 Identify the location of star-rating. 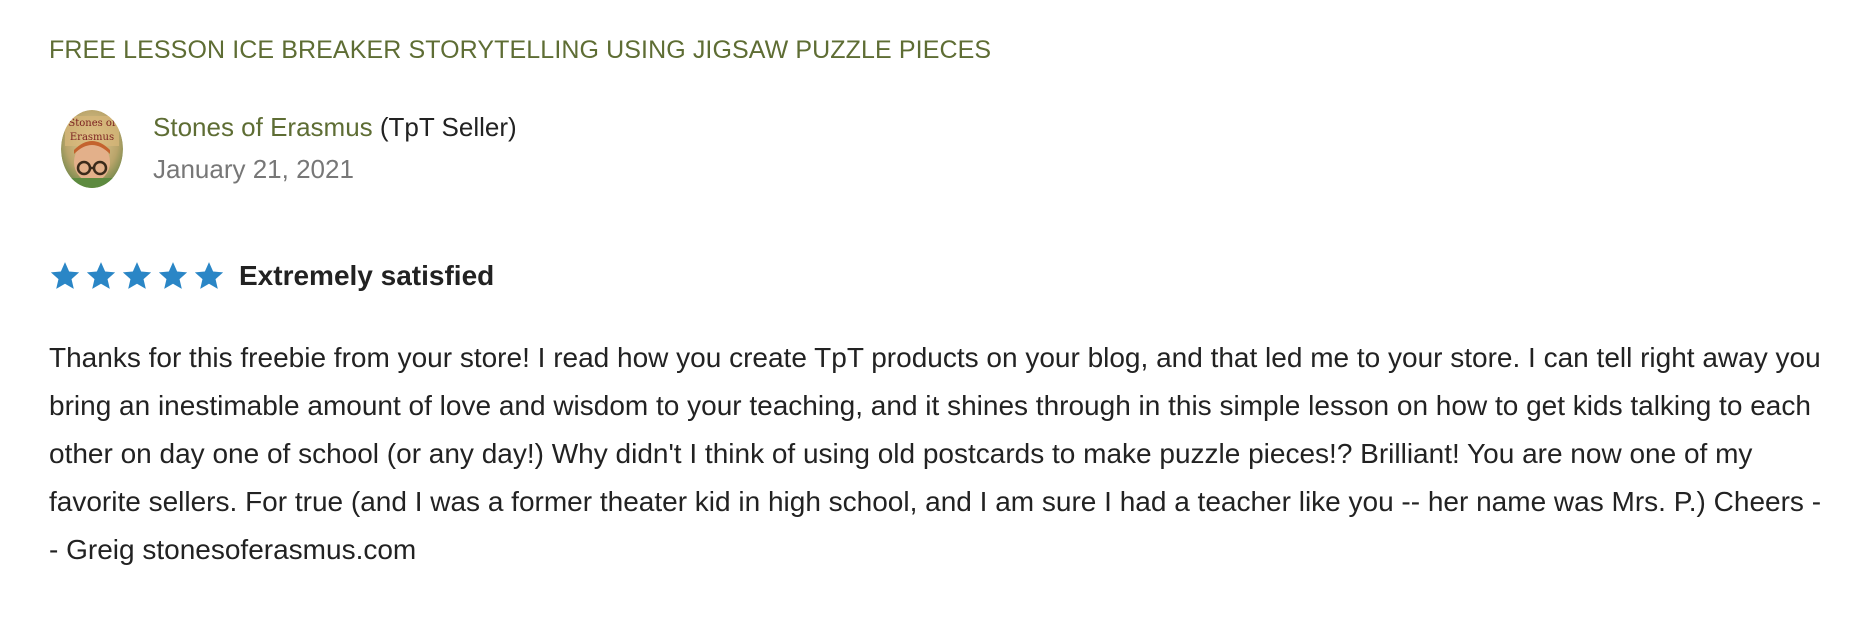
(137, 276).